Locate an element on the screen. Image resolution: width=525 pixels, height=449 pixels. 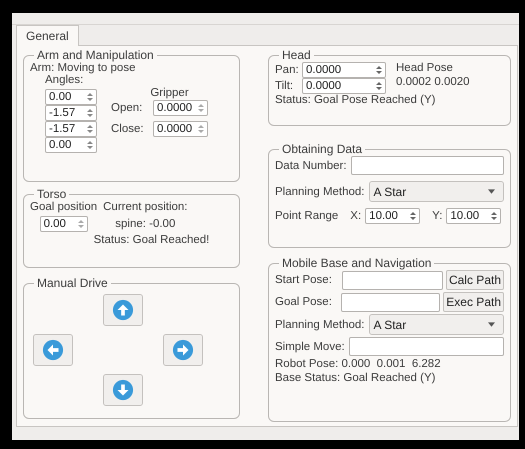
y-label: Y: is located at coordinates (437, 216).